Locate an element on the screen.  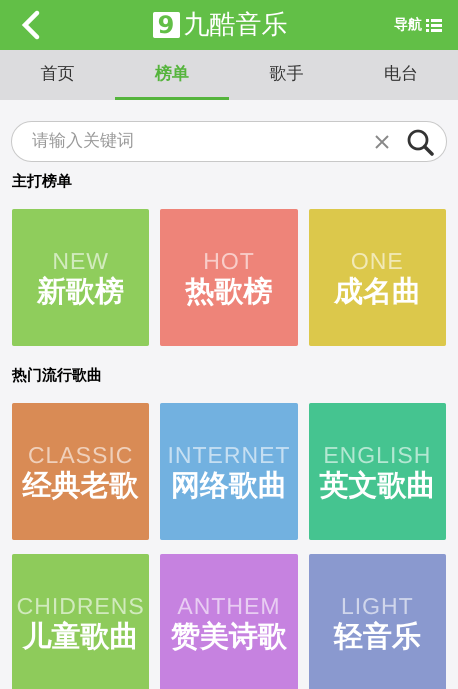
tab: 榜单 is located at coordinates (171, 75).